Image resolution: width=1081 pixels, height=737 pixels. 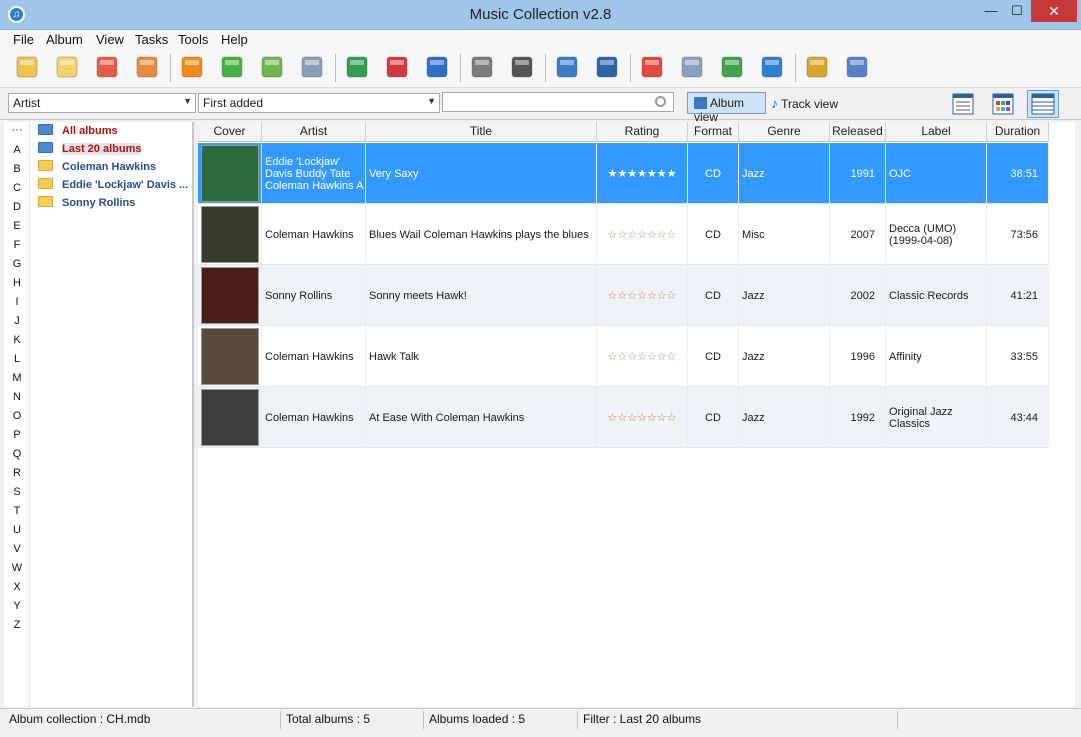 I want to click on details-view-button, so click(x=963, y=104).